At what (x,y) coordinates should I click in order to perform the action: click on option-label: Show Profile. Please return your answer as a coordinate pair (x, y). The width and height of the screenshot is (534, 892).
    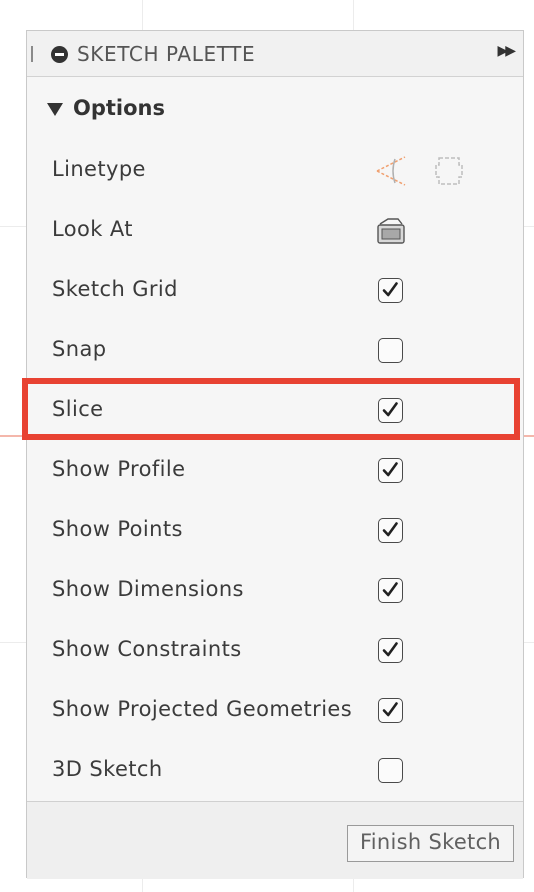
    Looking at the image, I should click on (119, 469).